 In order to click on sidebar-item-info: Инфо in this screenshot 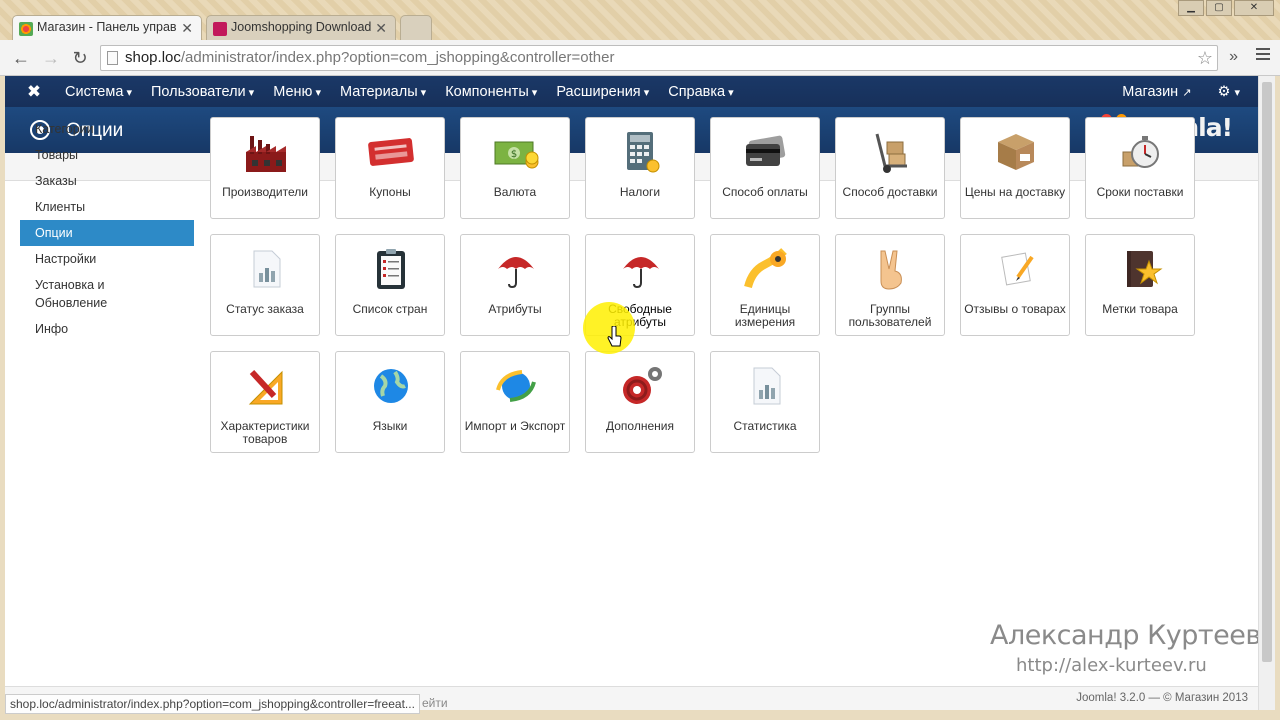, I will do `click(107, 329)`.